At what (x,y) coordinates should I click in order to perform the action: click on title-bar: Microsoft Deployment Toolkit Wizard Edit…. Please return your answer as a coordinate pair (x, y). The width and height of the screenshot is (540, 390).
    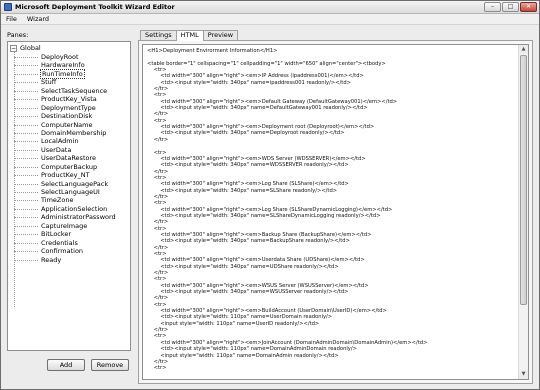
    Looking at the image, I should click on (270, 7).